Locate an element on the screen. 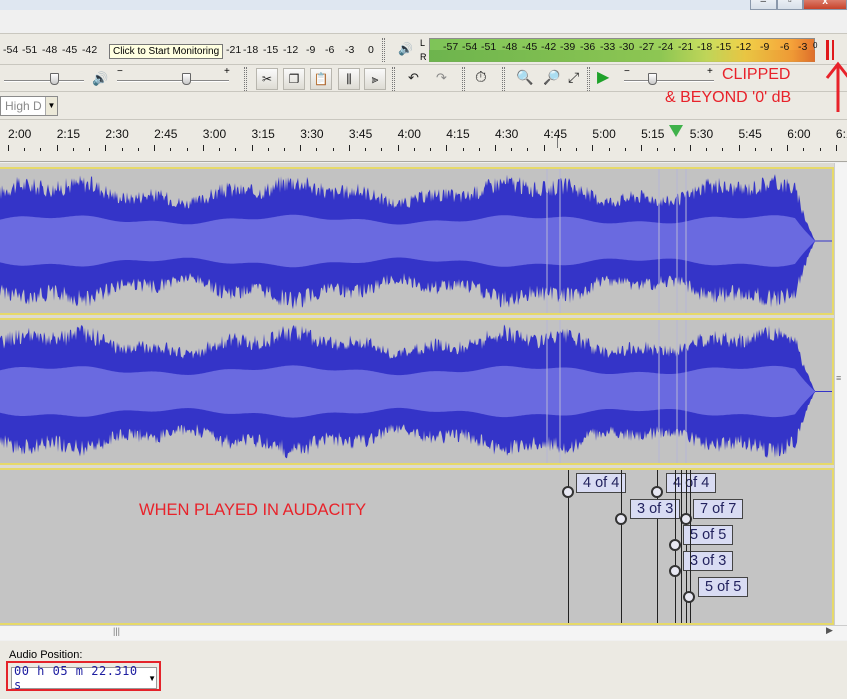 The width and height of the screenshot is (847, 699). sync-lock-icon: ⏱ is located at coordinates (481, 77).